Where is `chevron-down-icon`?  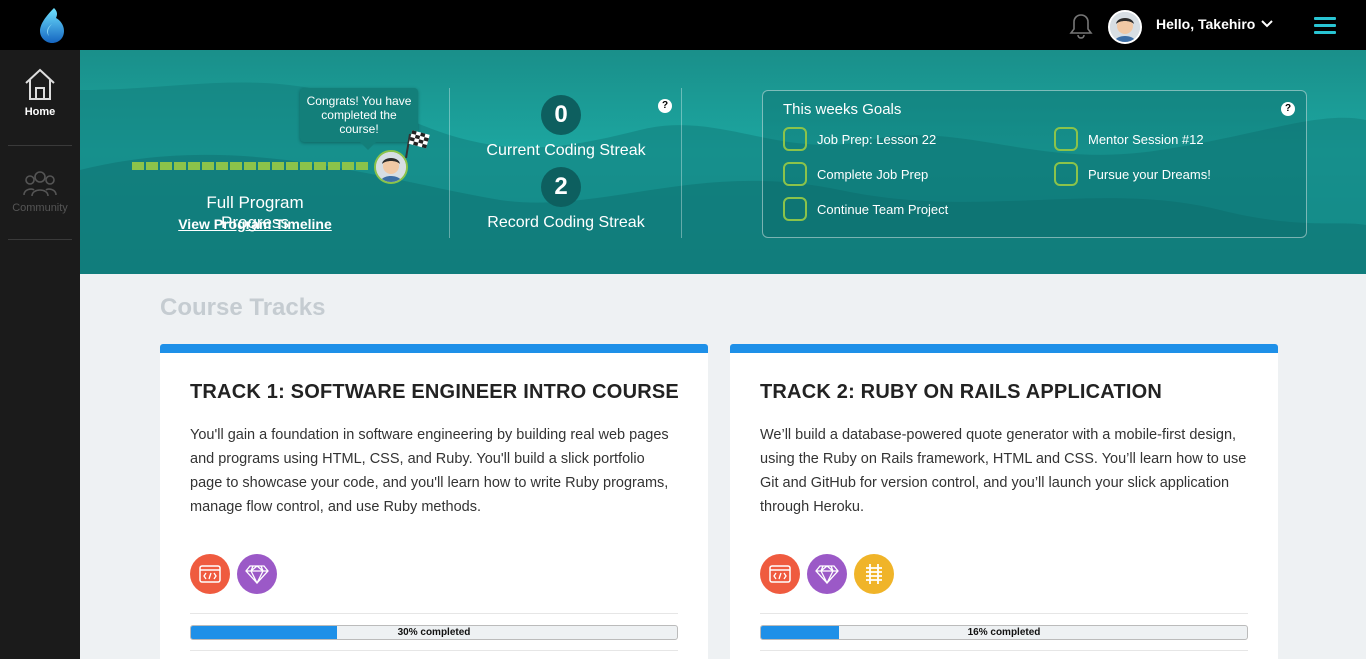 chevron-down-icon is located at coordinates (1267, 24).